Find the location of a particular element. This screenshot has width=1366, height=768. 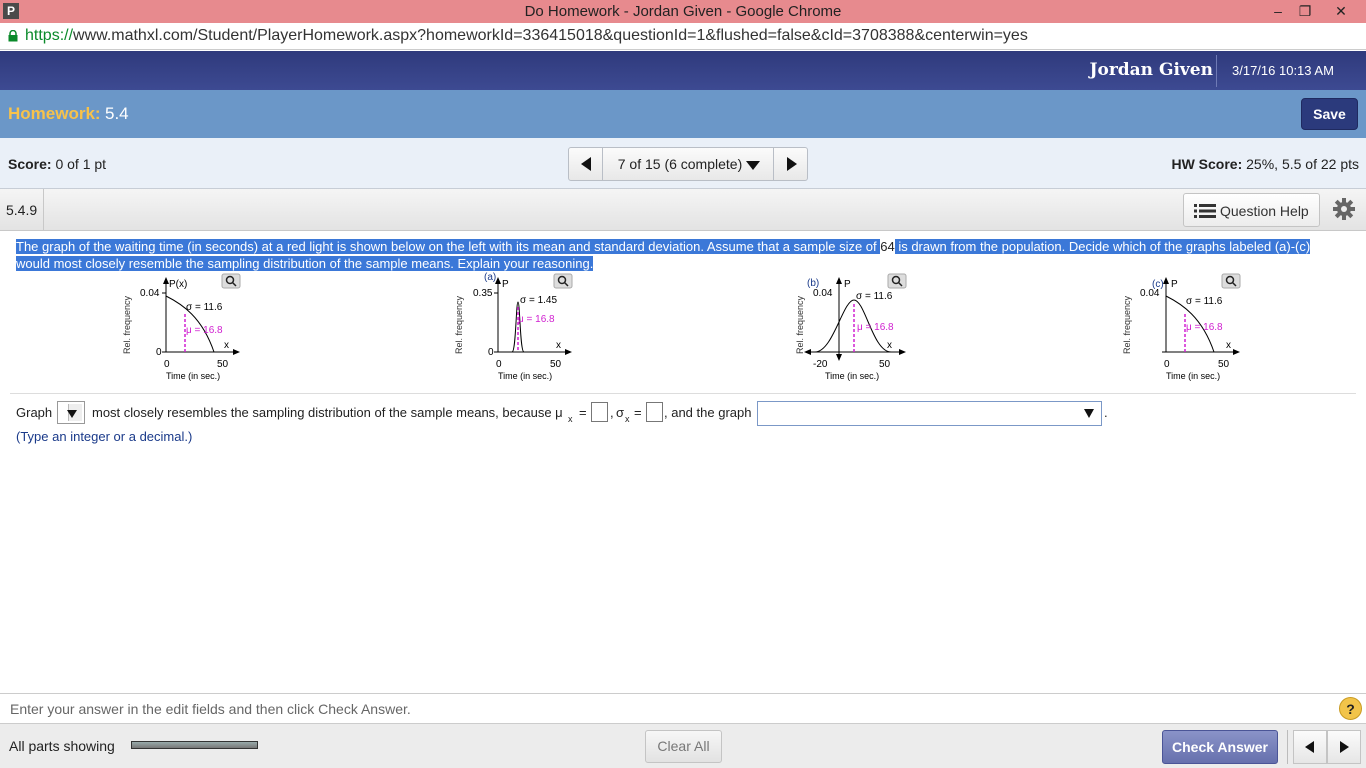

header-divider is located at coordinates (1216, 71).